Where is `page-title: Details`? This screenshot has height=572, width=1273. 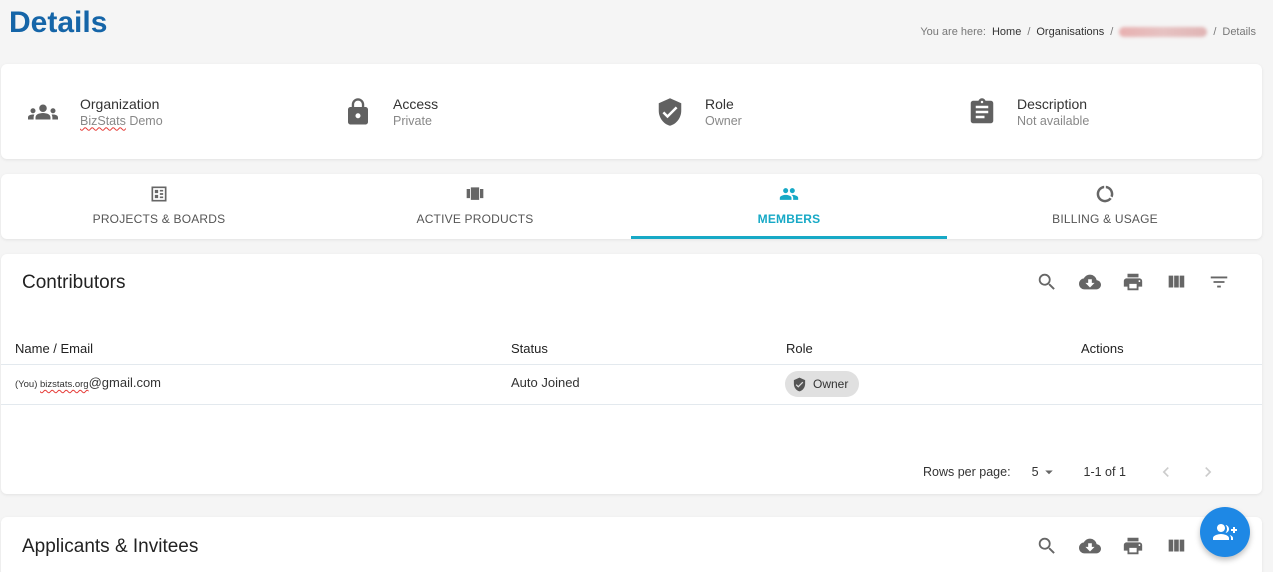
page-title: Details is located at coordinates (58, 22).